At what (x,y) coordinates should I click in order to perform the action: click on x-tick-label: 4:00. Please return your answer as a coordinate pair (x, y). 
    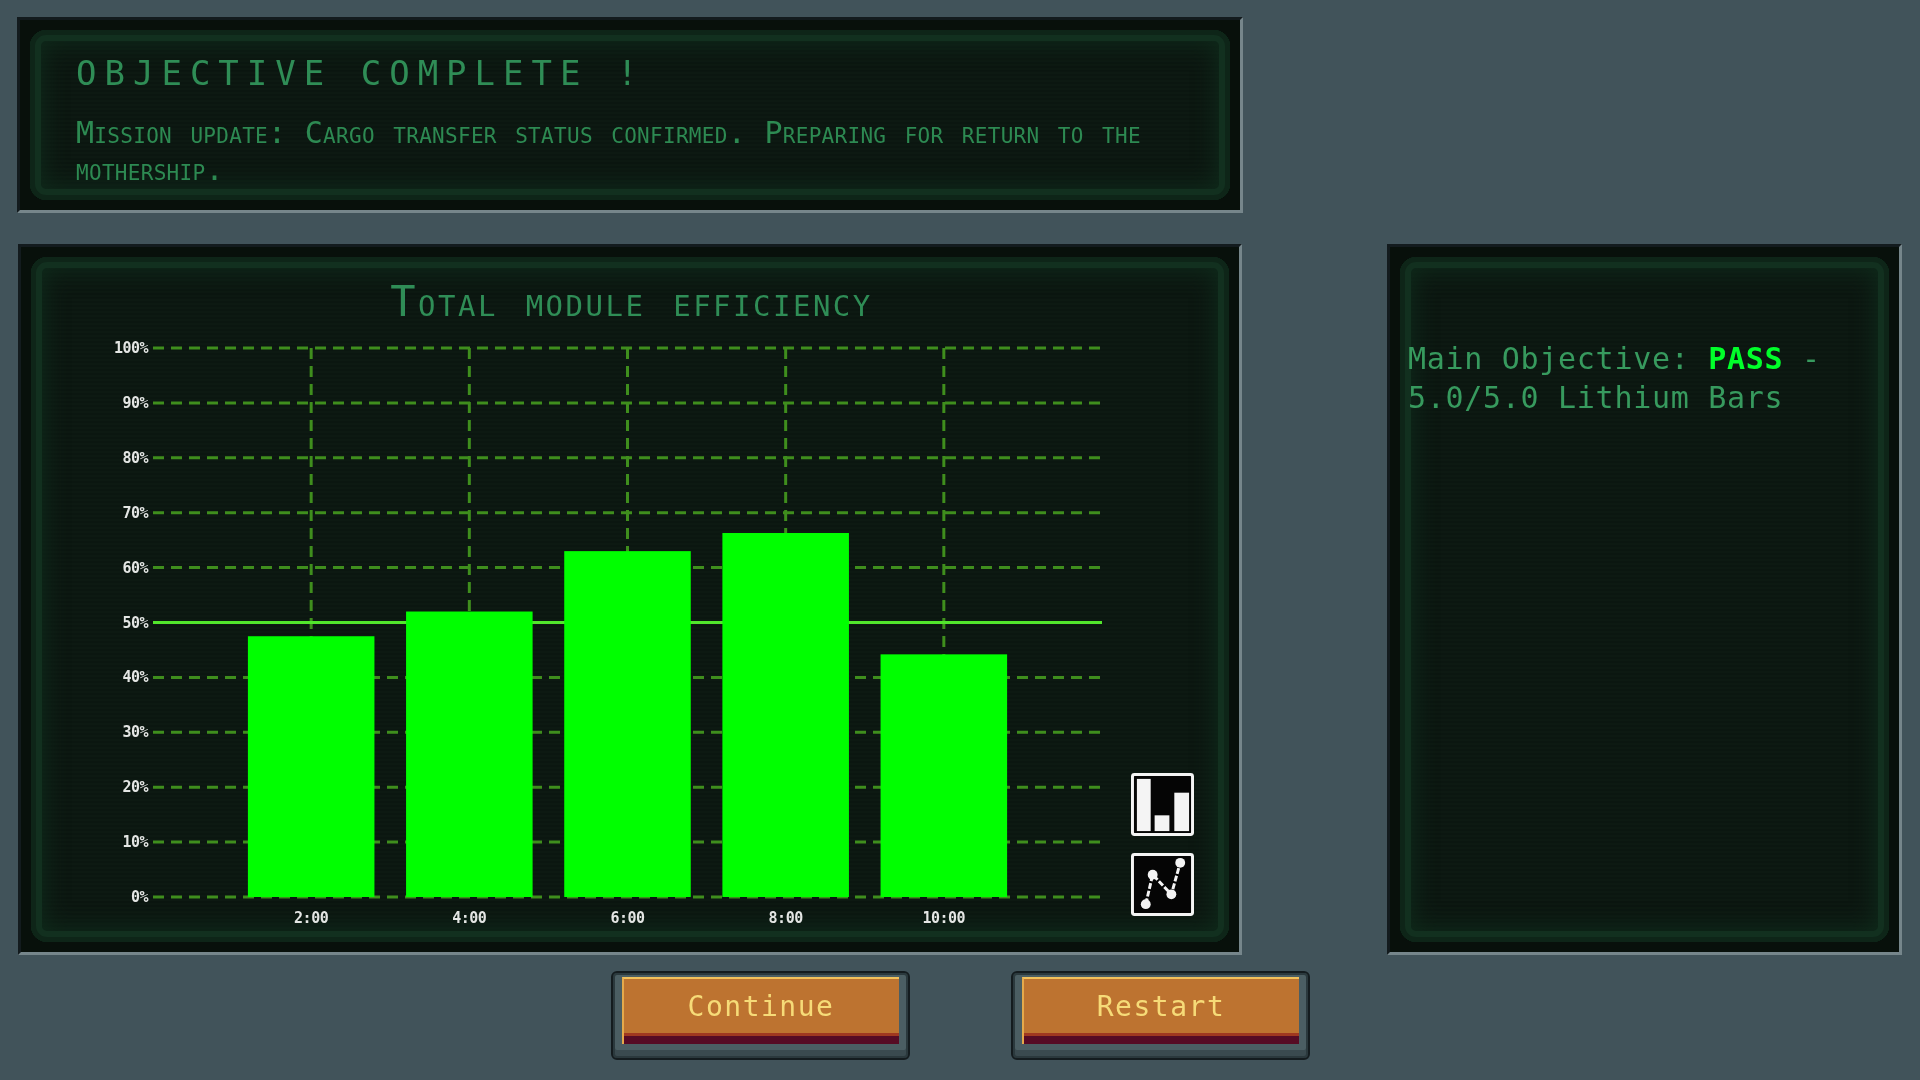
    Looking at the image, I should click on (469, 917).